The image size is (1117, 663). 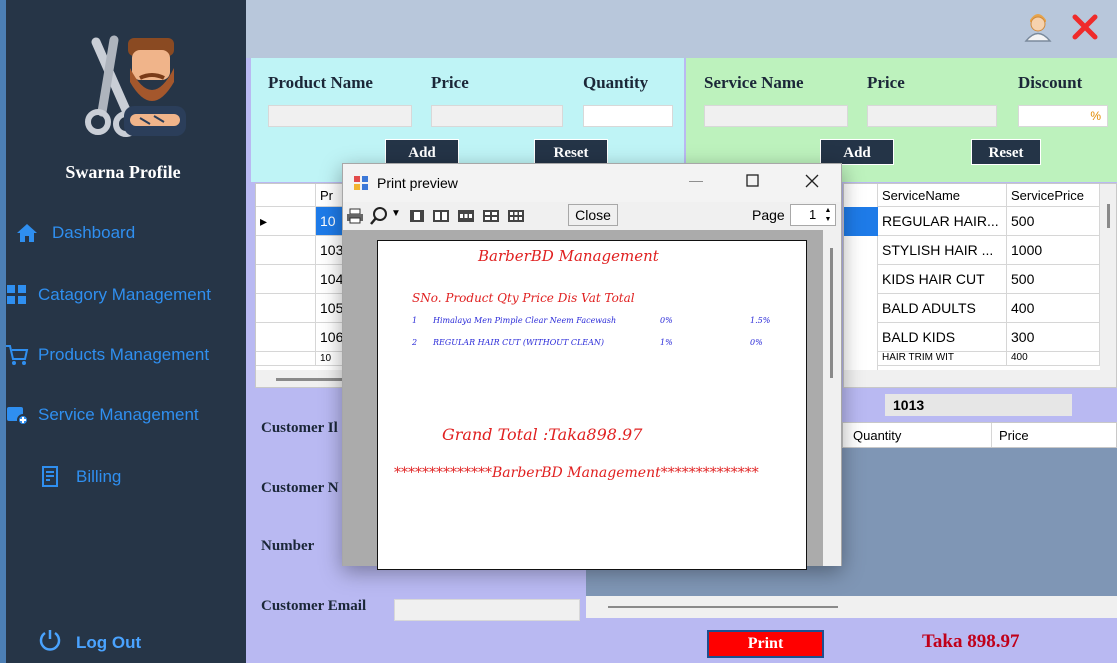 I want to click on service-price-input, so click(x=932, y=116).